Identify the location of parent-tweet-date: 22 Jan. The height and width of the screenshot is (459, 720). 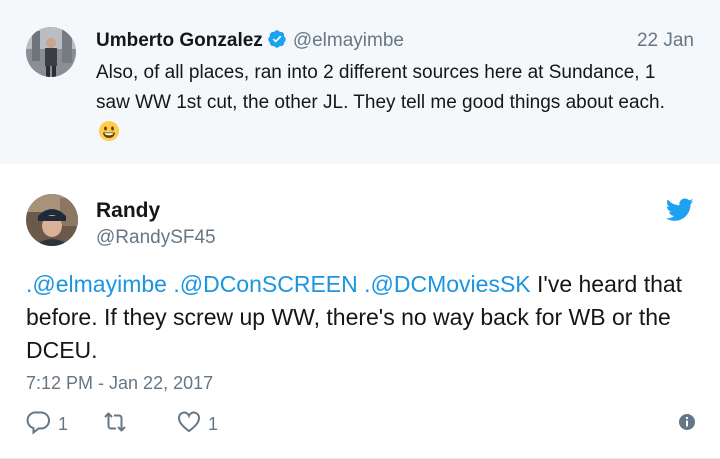
(665, 41).